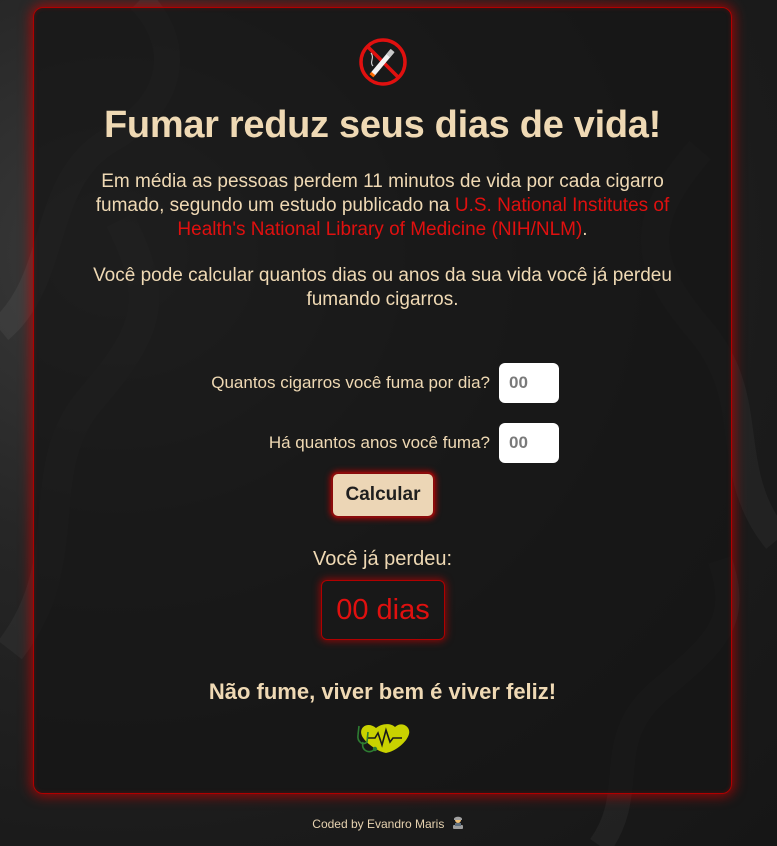  What do you see at coordinates (383, 738) in the screenshot?
I see `stethoscope-heart-icon` at bounding box center [383, 738].